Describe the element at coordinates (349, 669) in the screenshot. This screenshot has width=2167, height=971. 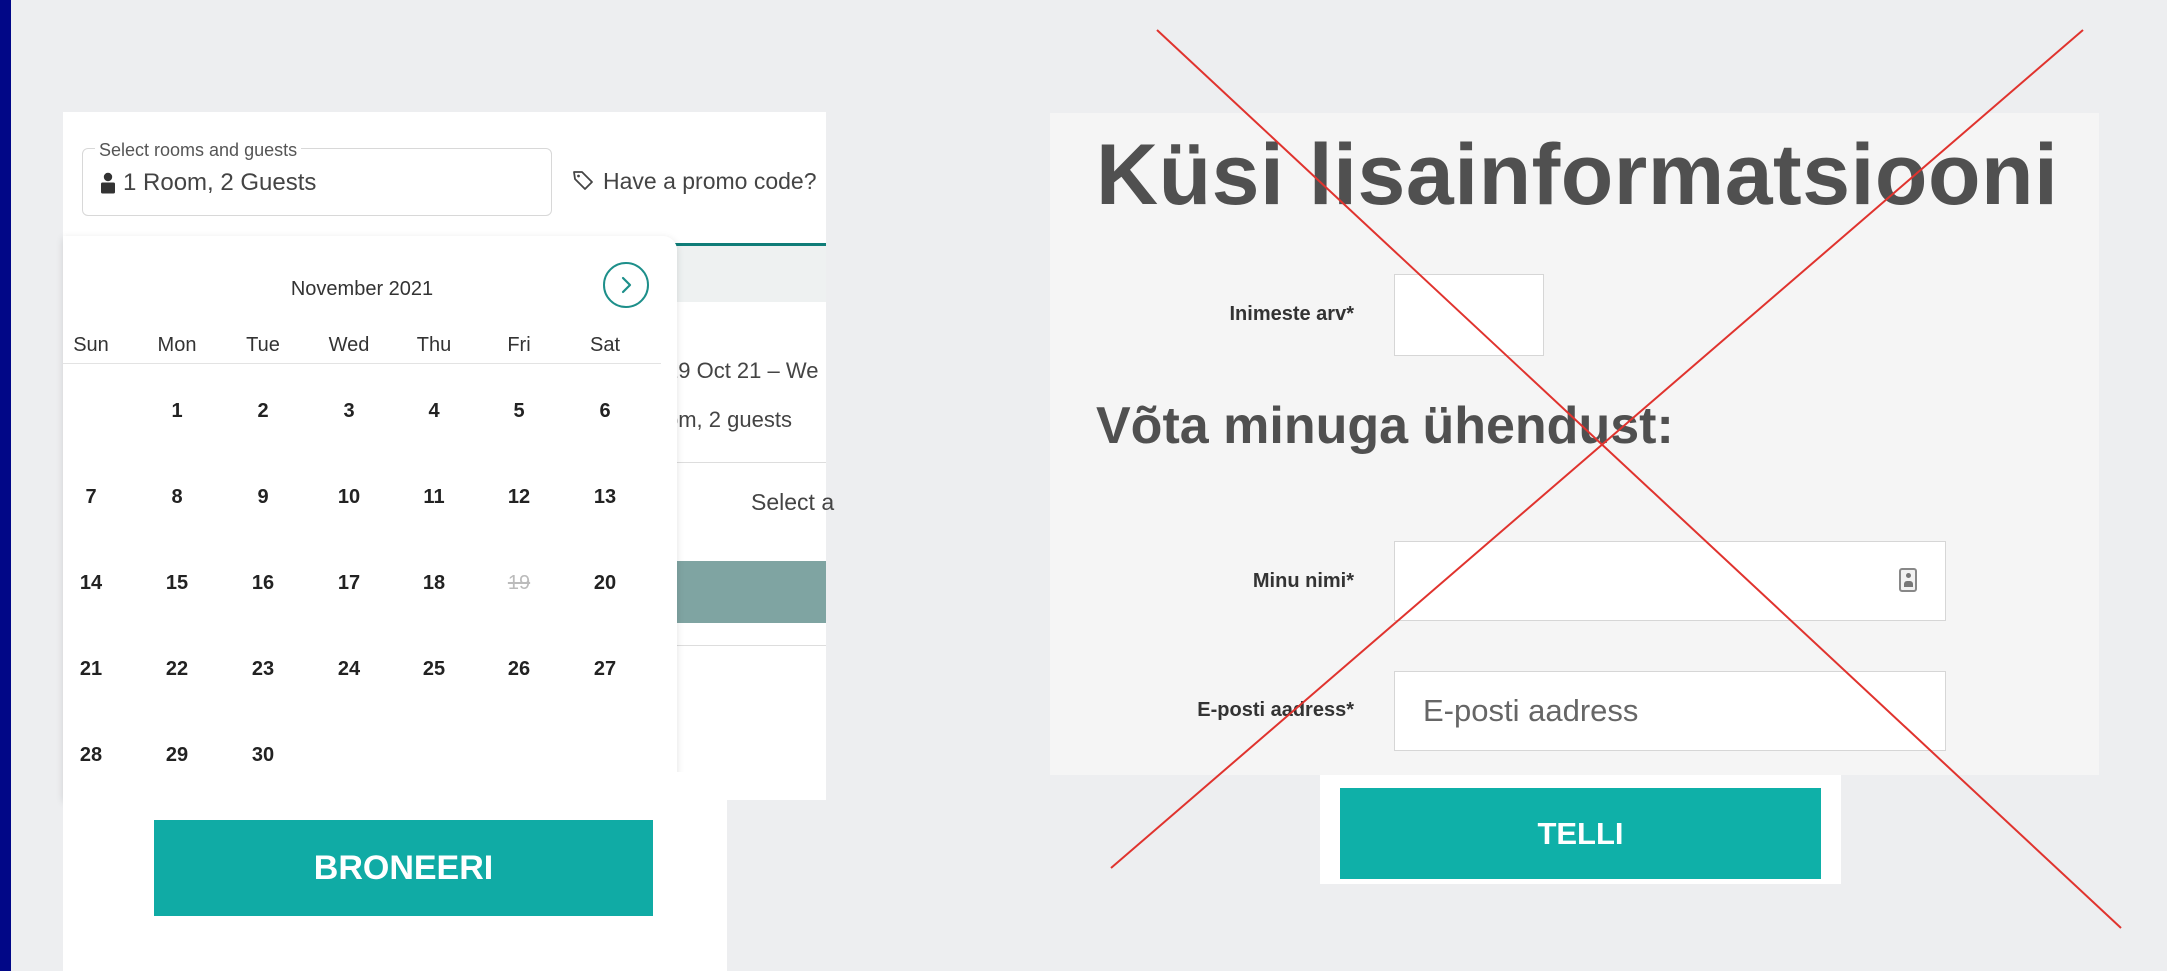
I see `calendar-day: 24` at that location.